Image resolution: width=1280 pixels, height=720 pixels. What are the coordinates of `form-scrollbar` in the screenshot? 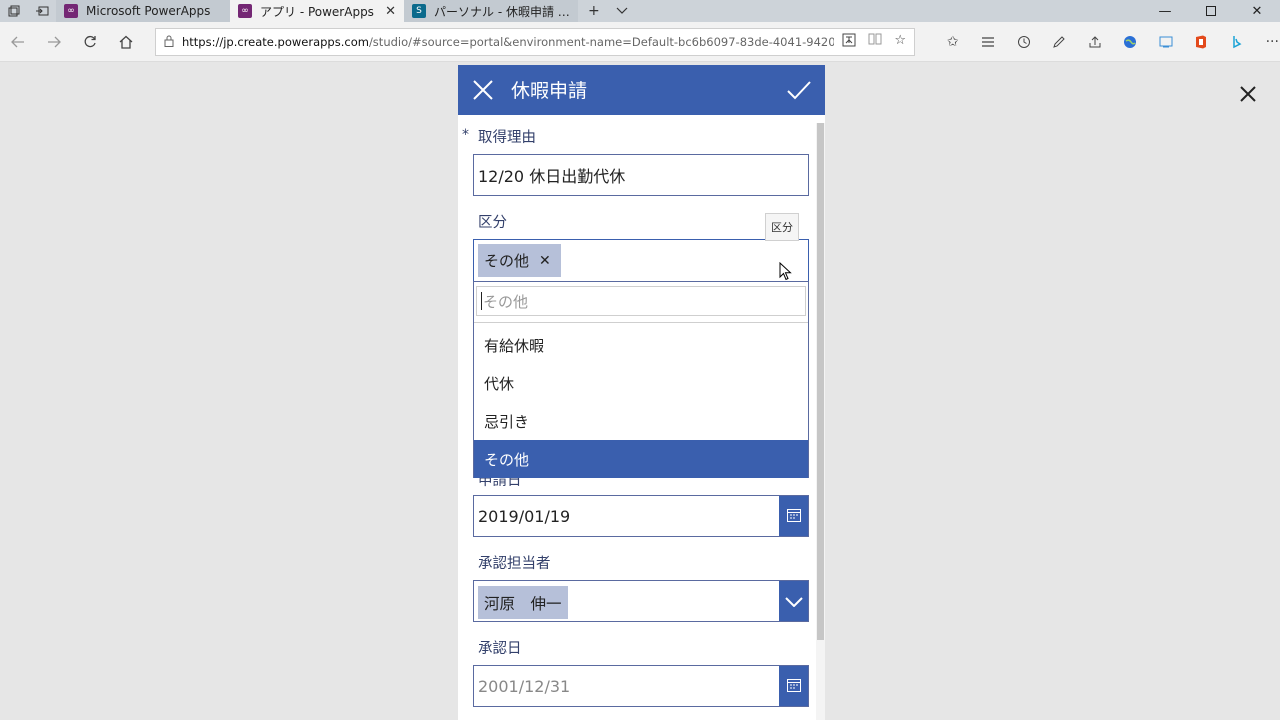 It's located at (820, 421).